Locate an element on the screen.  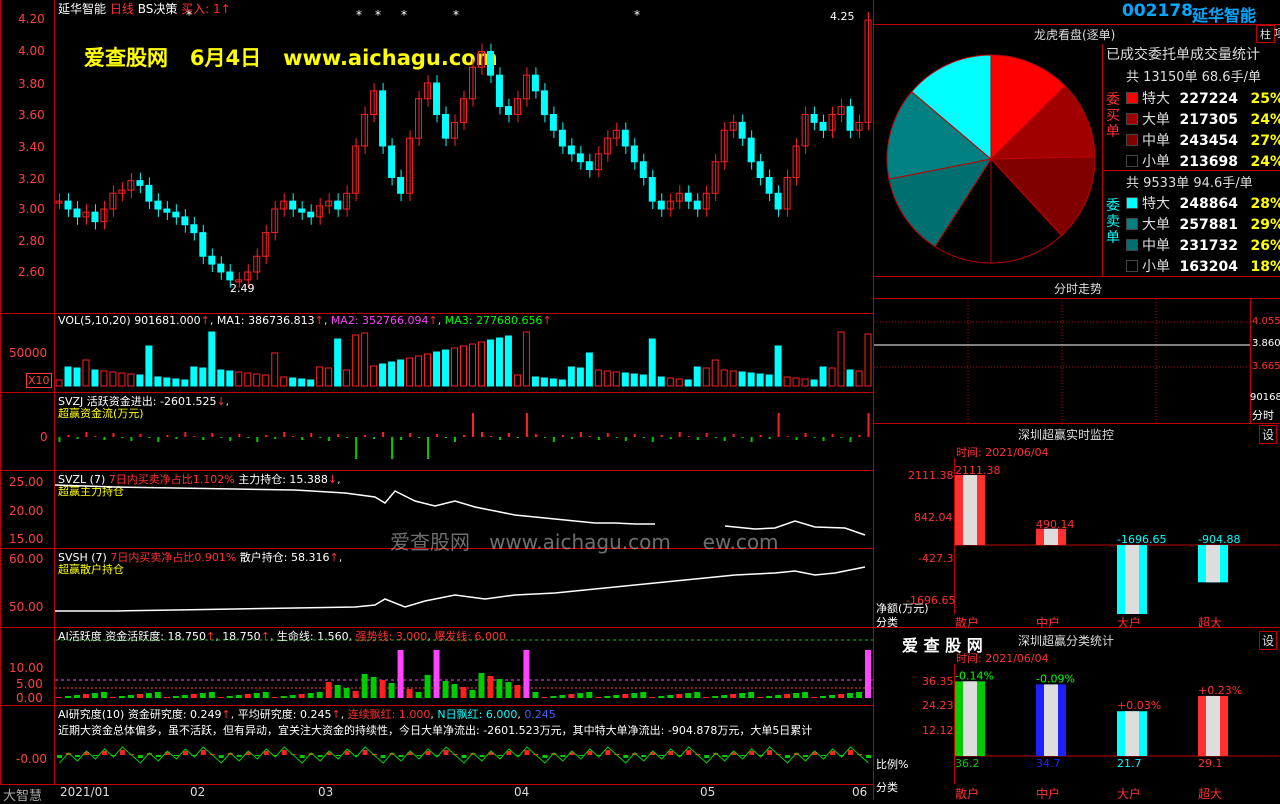
order-percent: 29% is located at coordinates (1265, 225).